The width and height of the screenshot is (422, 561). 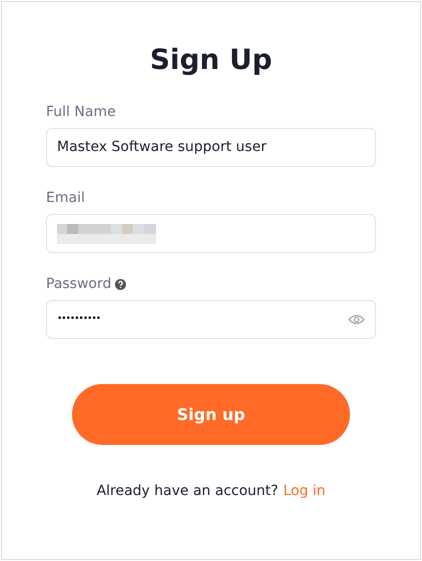 I want to click on field-label: Full Name, so click(x=81, y=112).